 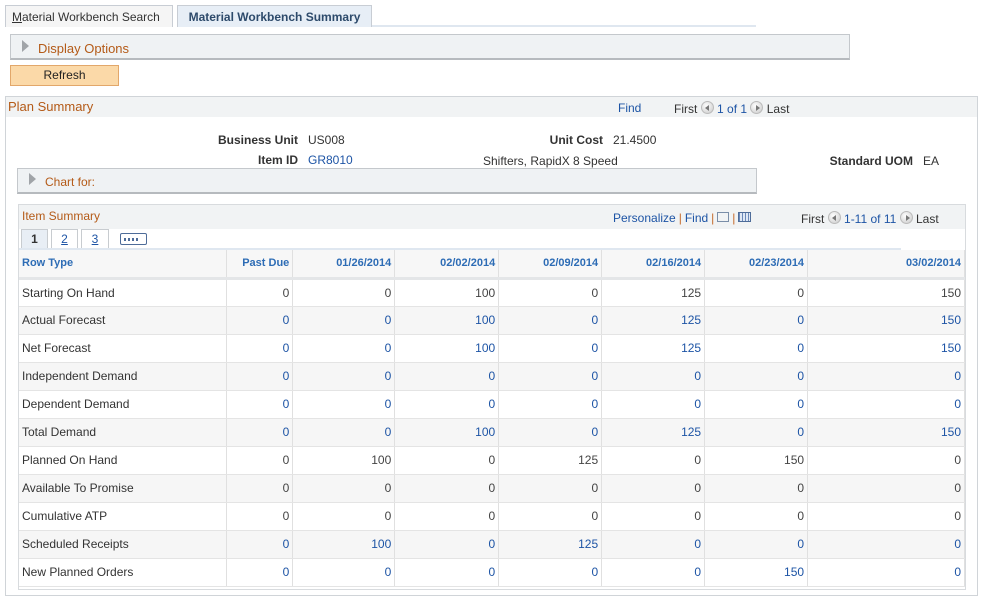 What do you see at coordinates (330, 160) in the screenshot?
I see `item-id-link: GR8010` at bounding box center [330, 160].